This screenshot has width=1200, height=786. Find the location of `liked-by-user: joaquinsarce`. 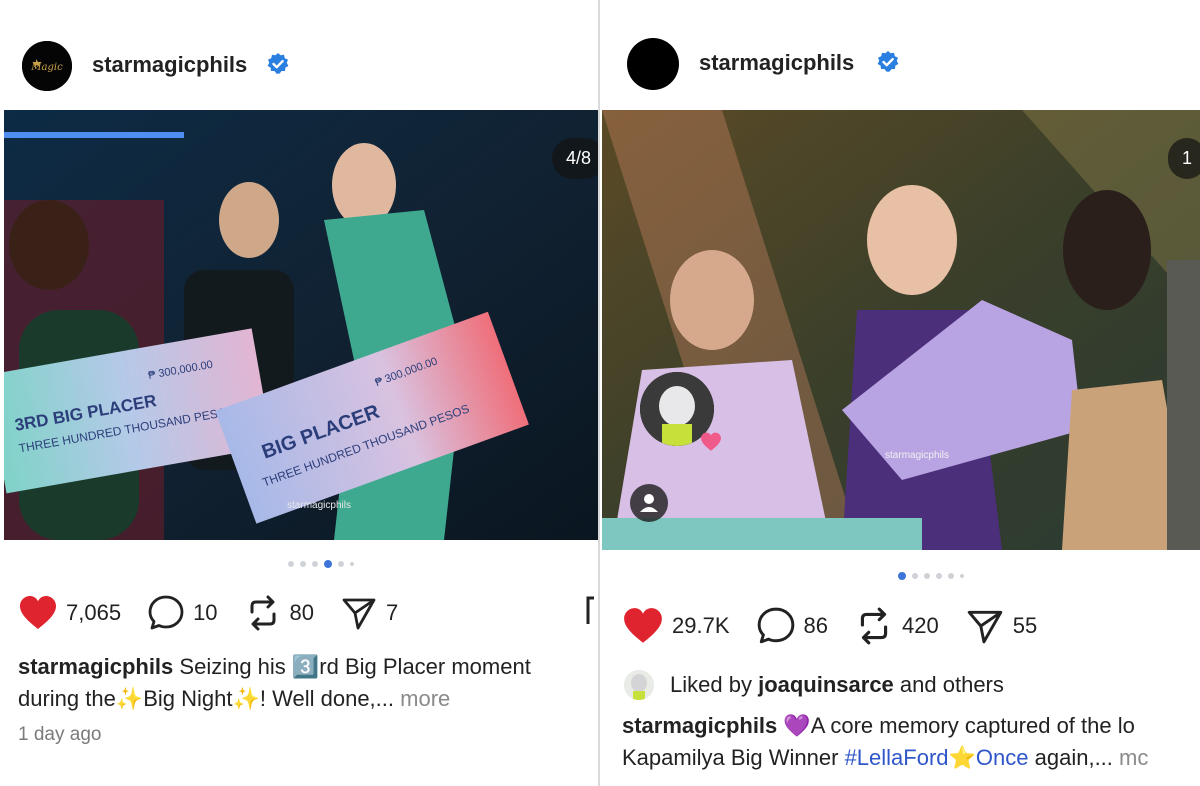

liked-by-user: joaquinsarce is located at coordinates (826, 685).